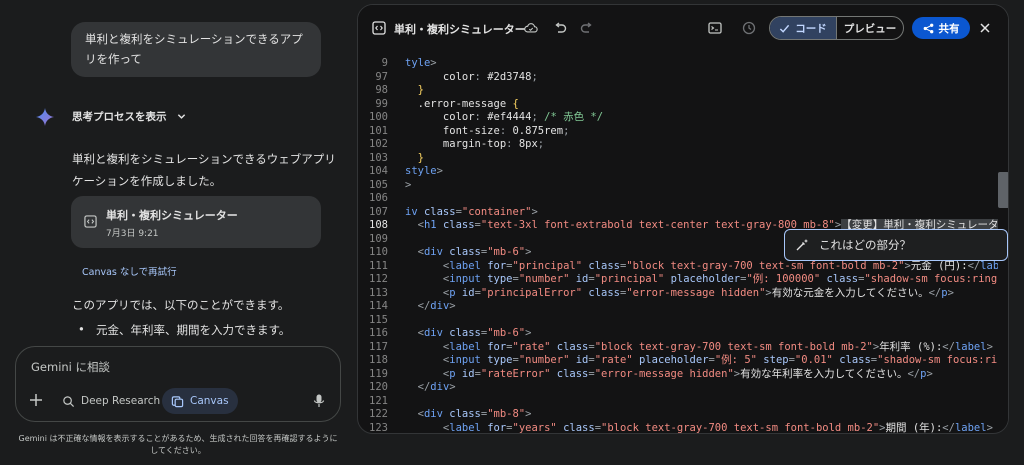 This screenshot has width=1024, height=465. What do you see at coordinates (181, 305) in the screenshot?
I see `feature-intro-text: このアプリでは、以下のことができます。` at bounding box center [181, 305].